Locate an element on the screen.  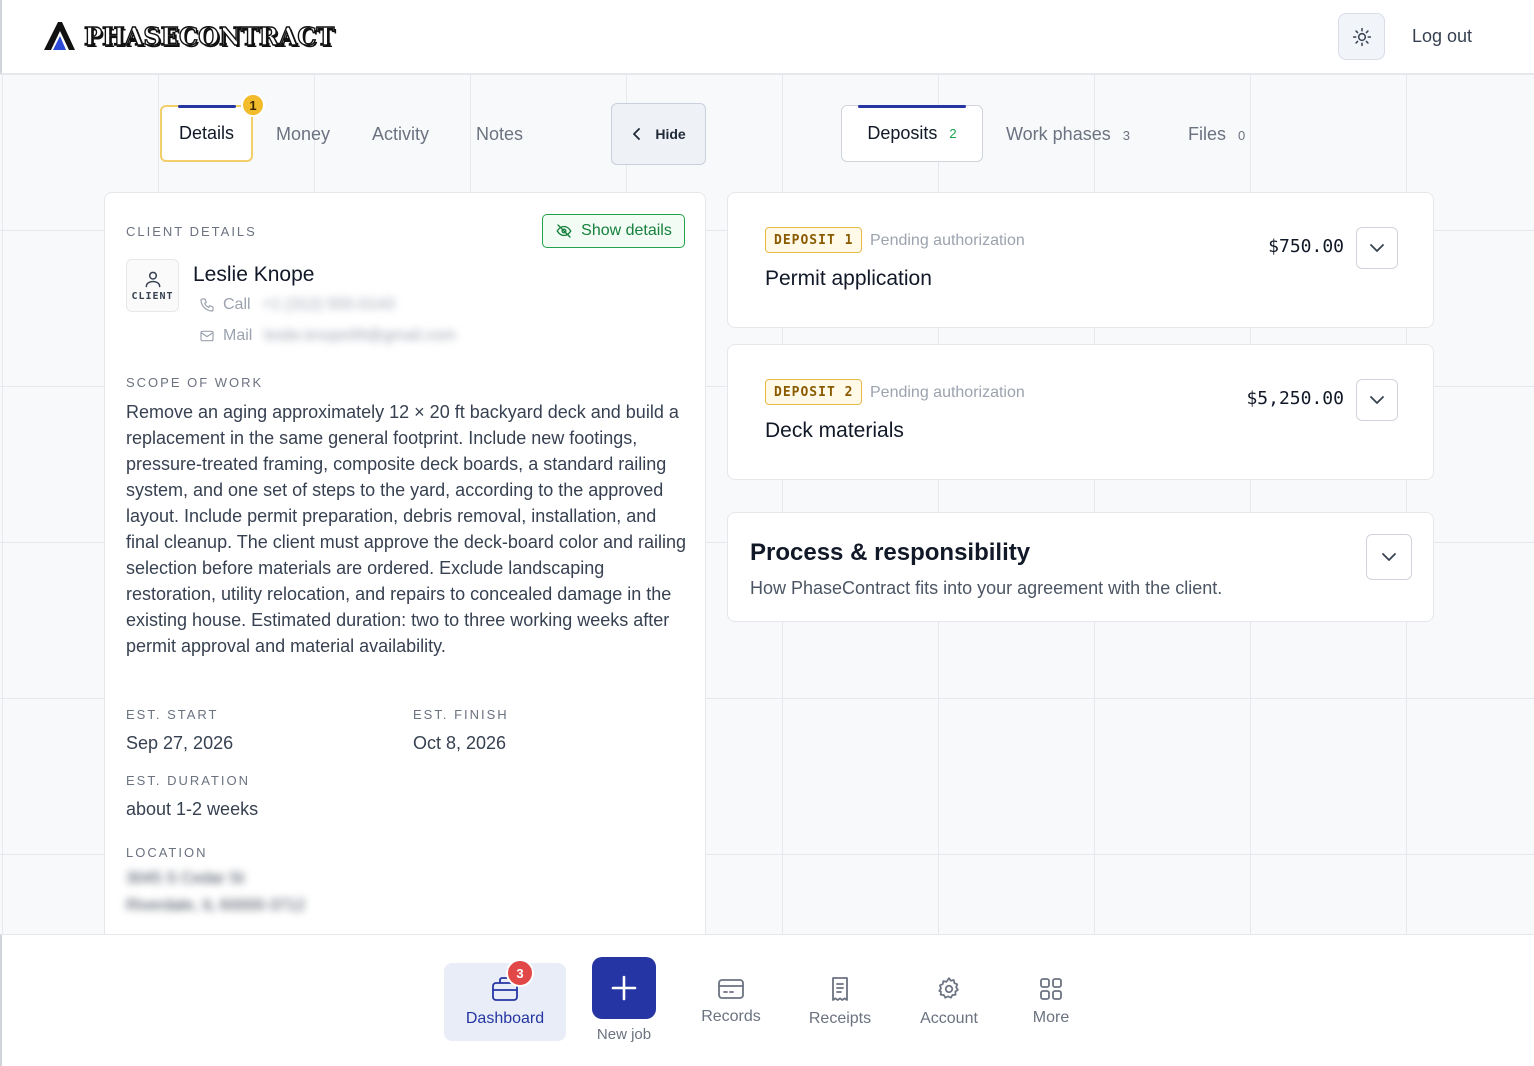
deposit-amount: $750.00 is located at coordinates (1306, 246).